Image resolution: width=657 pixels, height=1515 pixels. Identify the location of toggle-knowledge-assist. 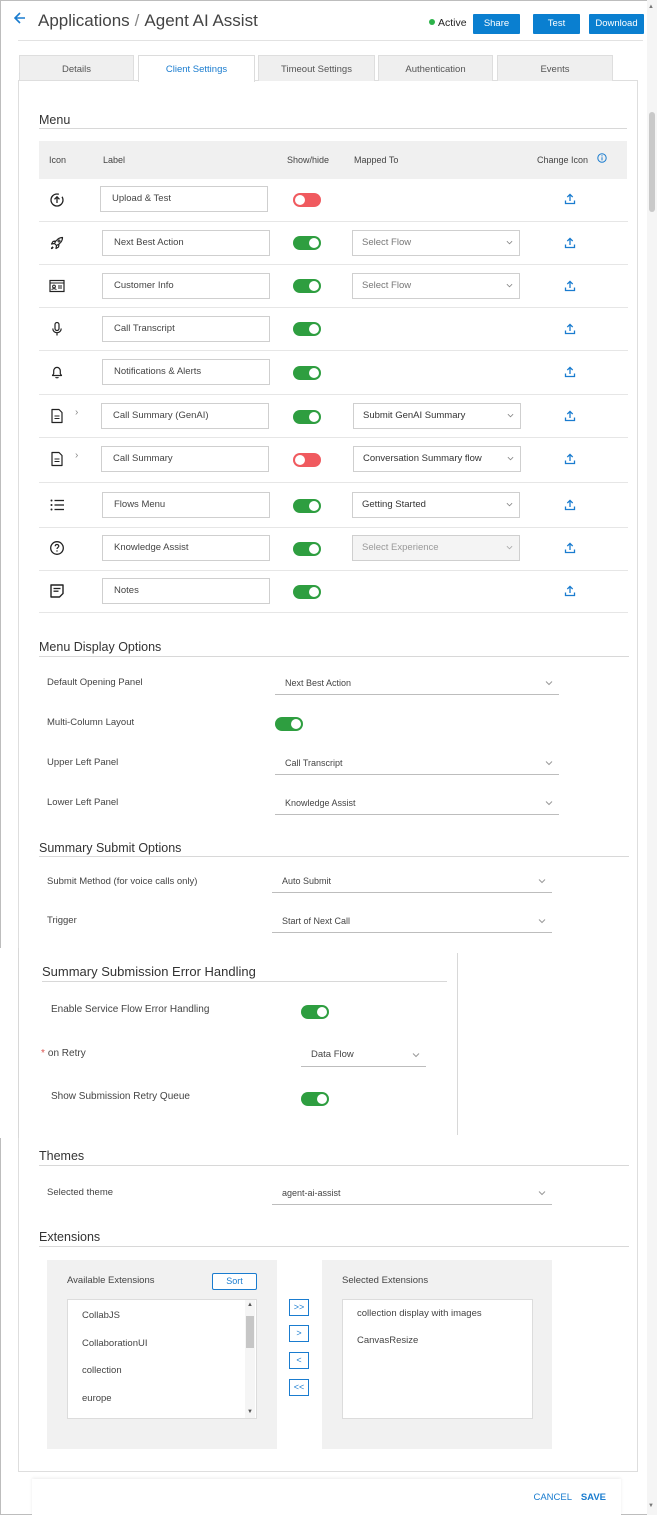
(307, 549).